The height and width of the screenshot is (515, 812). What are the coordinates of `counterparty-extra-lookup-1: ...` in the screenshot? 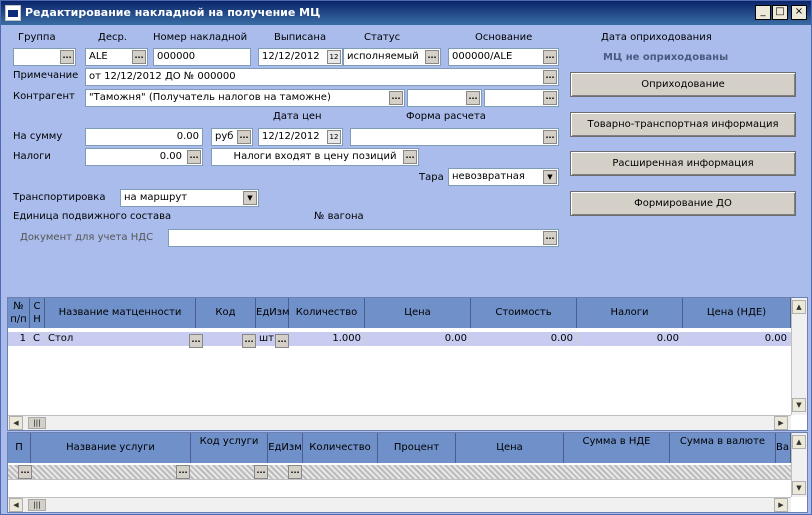 It's located at (473, 98).